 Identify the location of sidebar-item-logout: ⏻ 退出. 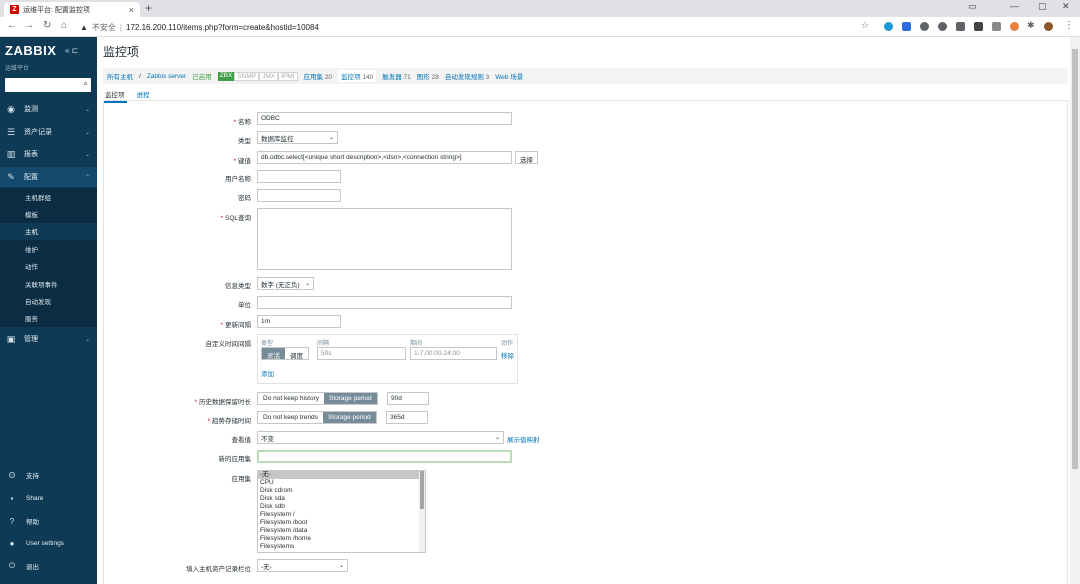
(48, 566).